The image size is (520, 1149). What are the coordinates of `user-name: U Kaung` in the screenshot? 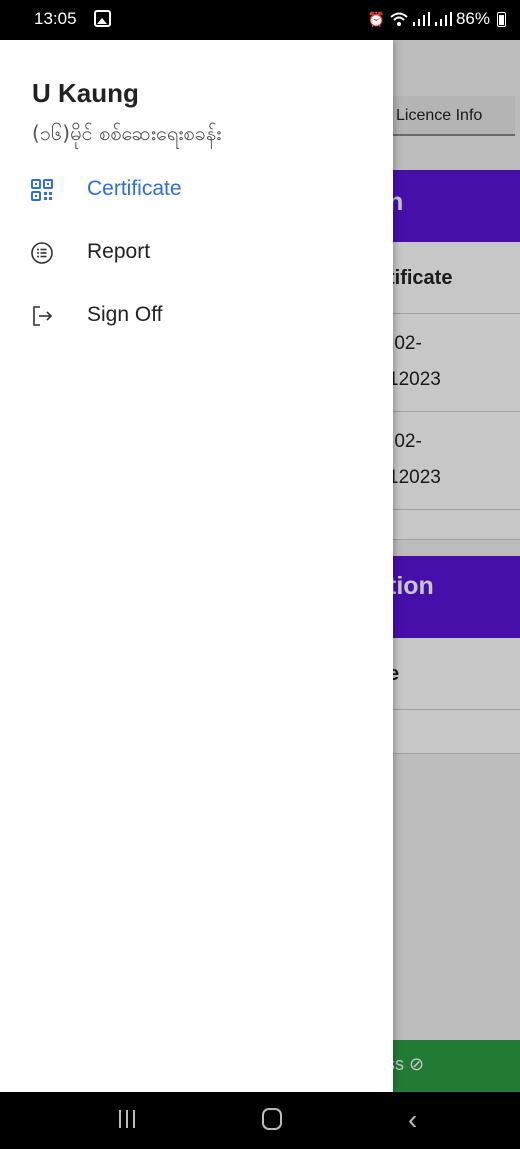 It's located at (85, 93).